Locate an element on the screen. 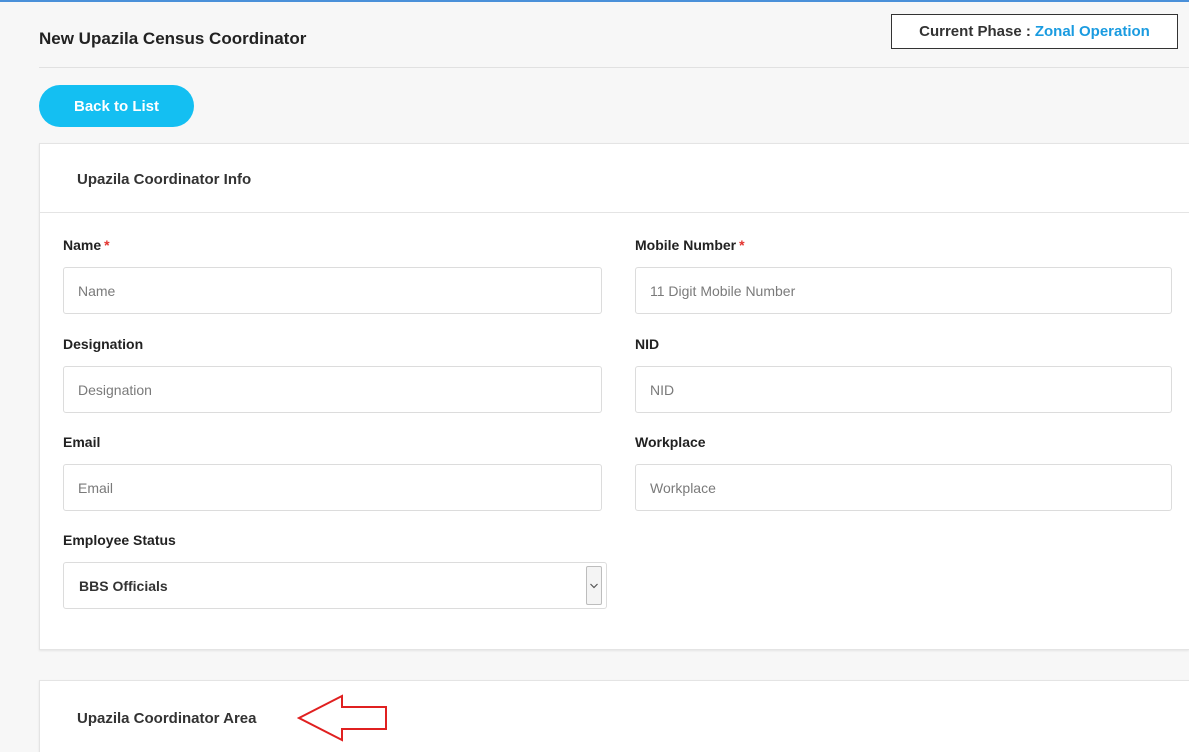  workplace-input is located at coordinates (903, 487).